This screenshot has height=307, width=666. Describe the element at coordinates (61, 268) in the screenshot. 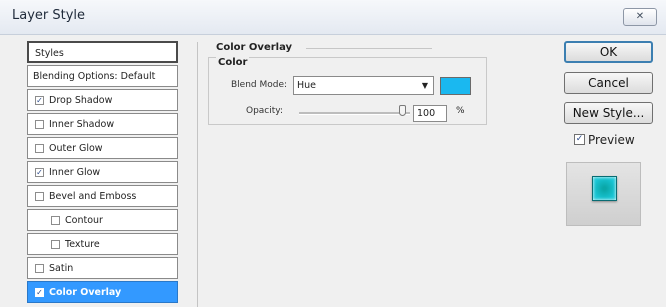

I see `style-item-label: Satin` at that location.